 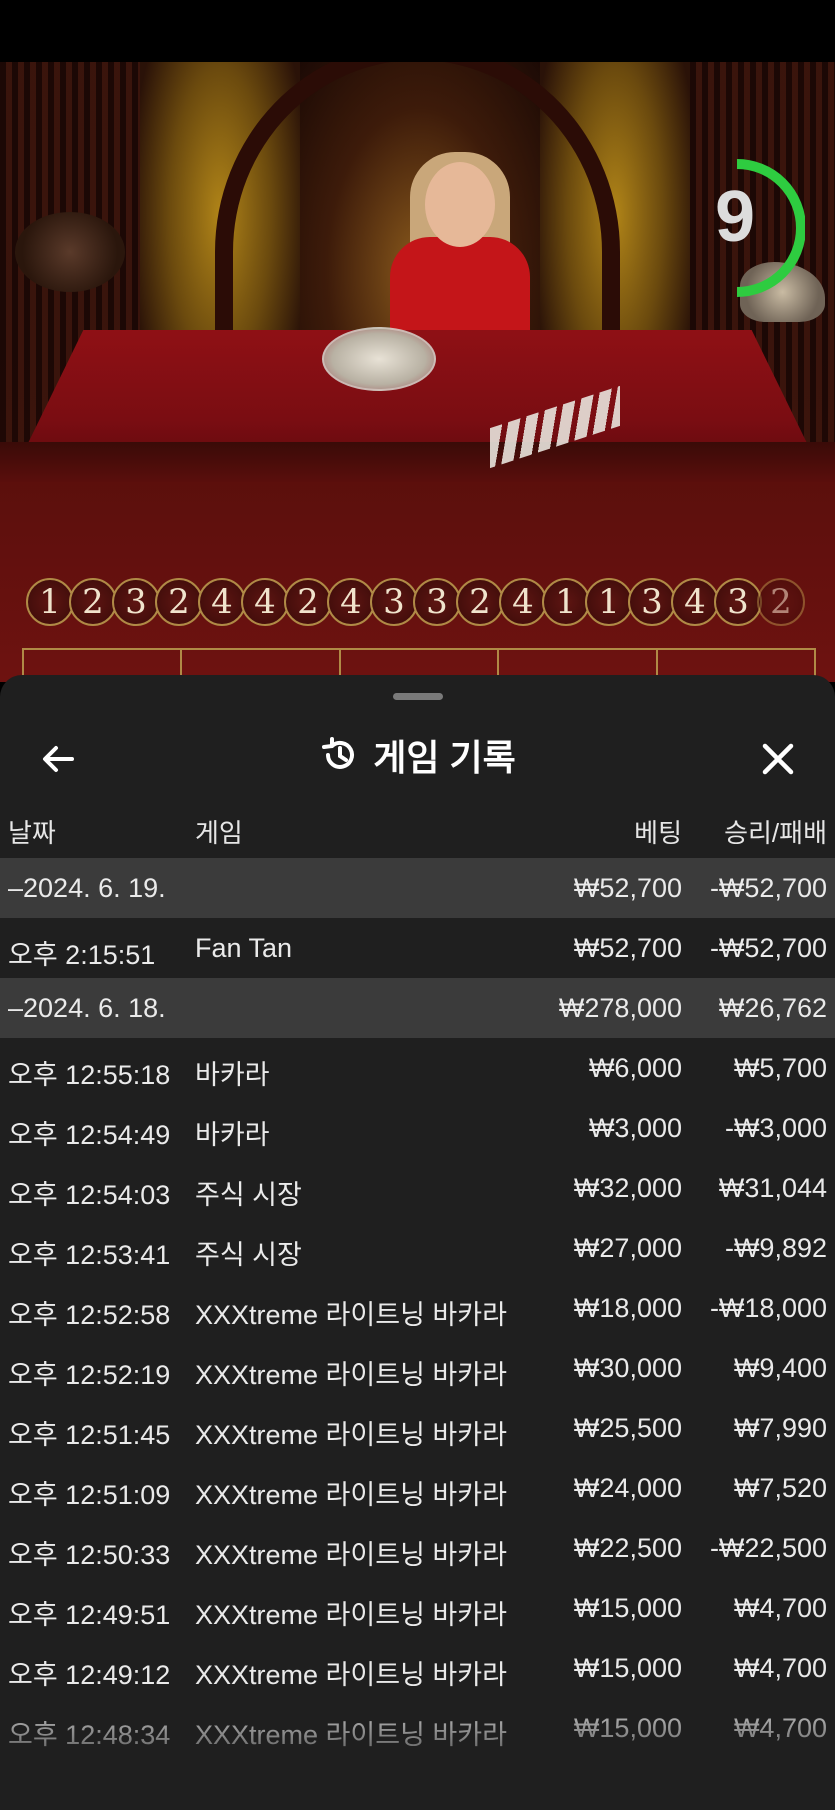 What do you see at coordinates (772, 1188) in the screenshot?
I see `row-win-loss: ₩31,044` at bounding box center [772, 1188].